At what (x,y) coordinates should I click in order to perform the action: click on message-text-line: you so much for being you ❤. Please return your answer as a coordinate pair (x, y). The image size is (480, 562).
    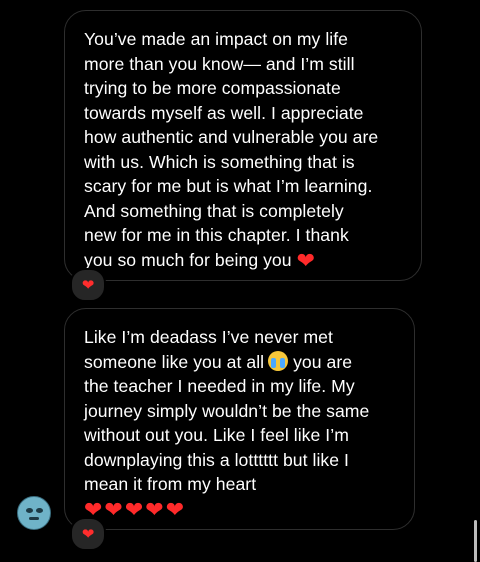
    Looking at the image, I should click on (243, 260).